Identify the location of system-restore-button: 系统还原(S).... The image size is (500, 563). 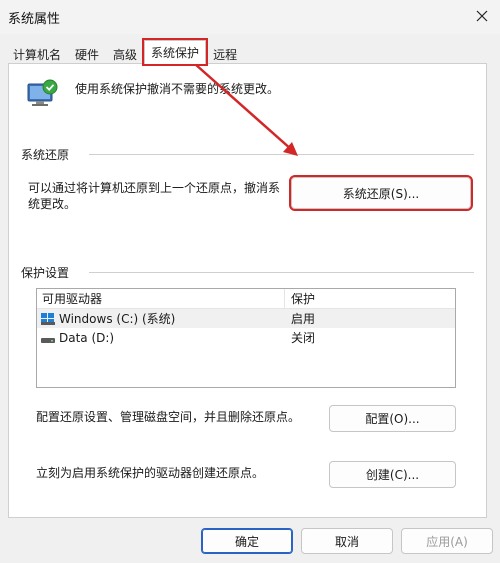
(381, 193).